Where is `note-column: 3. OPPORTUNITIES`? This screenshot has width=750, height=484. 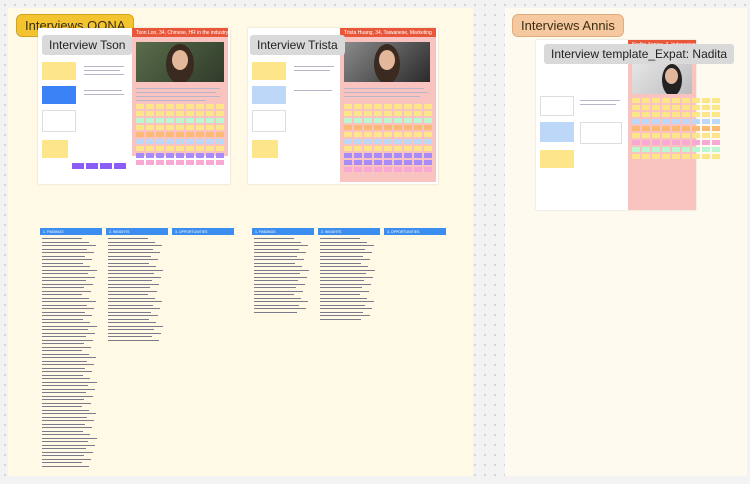 note-column: 3. OPPORTUNITIES is located at coordinates (415, 233).